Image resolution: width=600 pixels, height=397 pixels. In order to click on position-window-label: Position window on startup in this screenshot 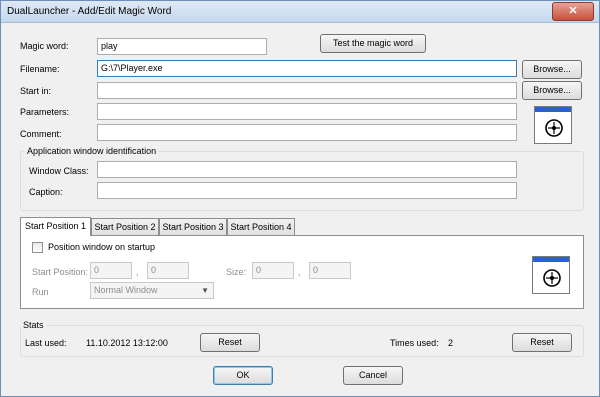, I will do `click(102, 247)`.